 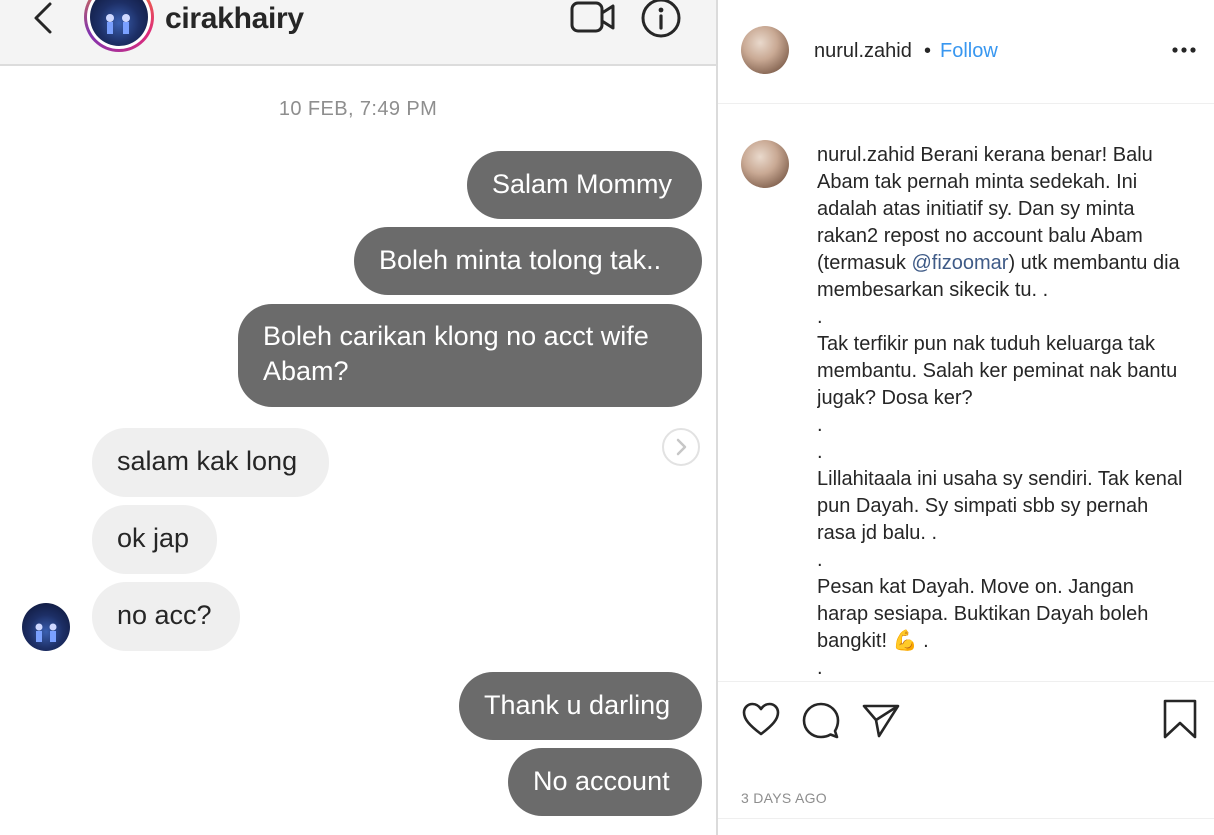 What do you see at coordinates (584, 185) in the screenshot?
I see `outgoing-message: Salam Mommy` at bounding box center [584, 185].